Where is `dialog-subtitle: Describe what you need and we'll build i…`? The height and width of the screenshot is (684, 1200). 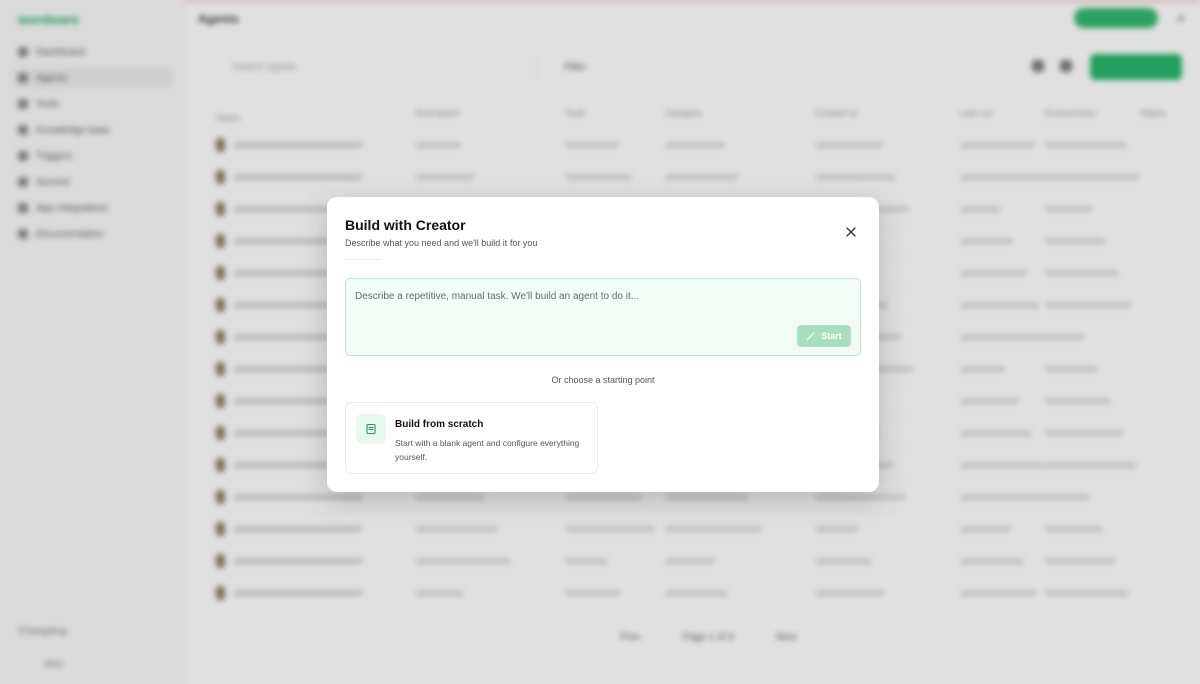
dialog-subtitle: Describe what you need and we'll build i… is located at coordinates (441, 243).